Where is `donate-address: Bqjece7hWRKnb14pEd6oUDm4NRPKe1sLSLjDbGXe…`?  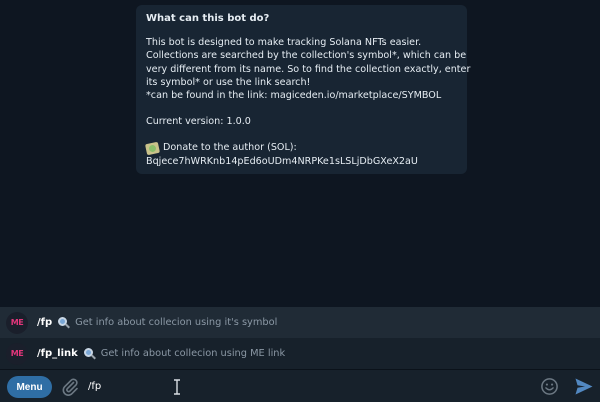
donate-address: Bqjece7hWRKnb14pEd6oUDm4NRPKe1sLSLjDbGXe… is located at coordinates (301, 161).